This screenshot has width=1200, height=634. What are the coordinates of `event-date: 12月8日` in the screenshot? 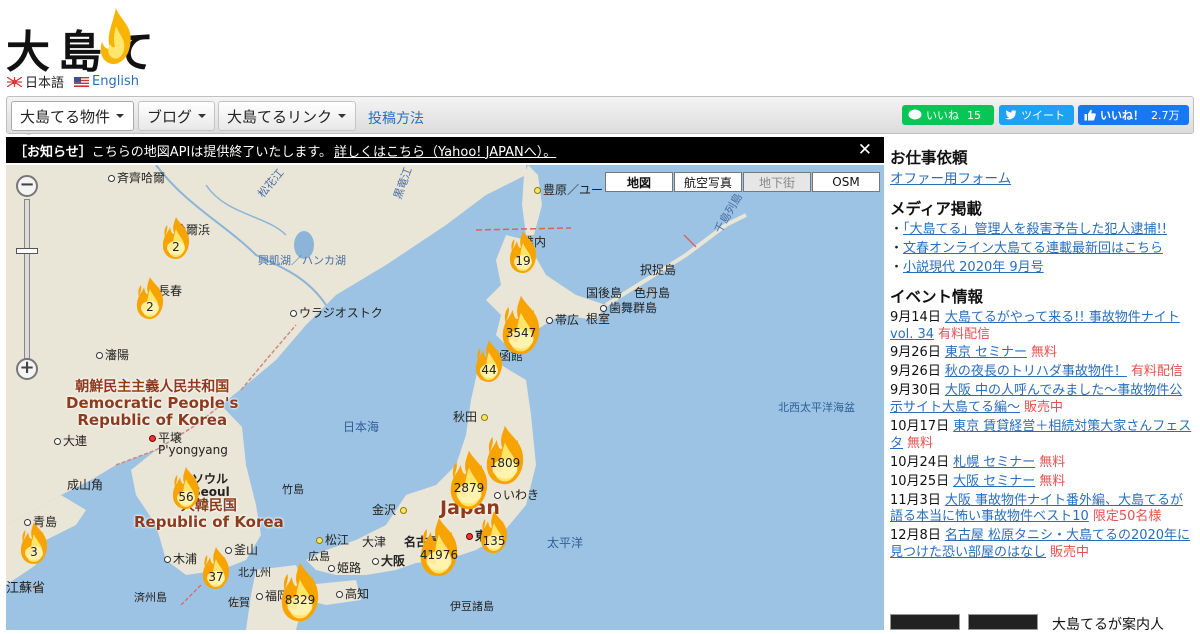 It's located at (915, 536).